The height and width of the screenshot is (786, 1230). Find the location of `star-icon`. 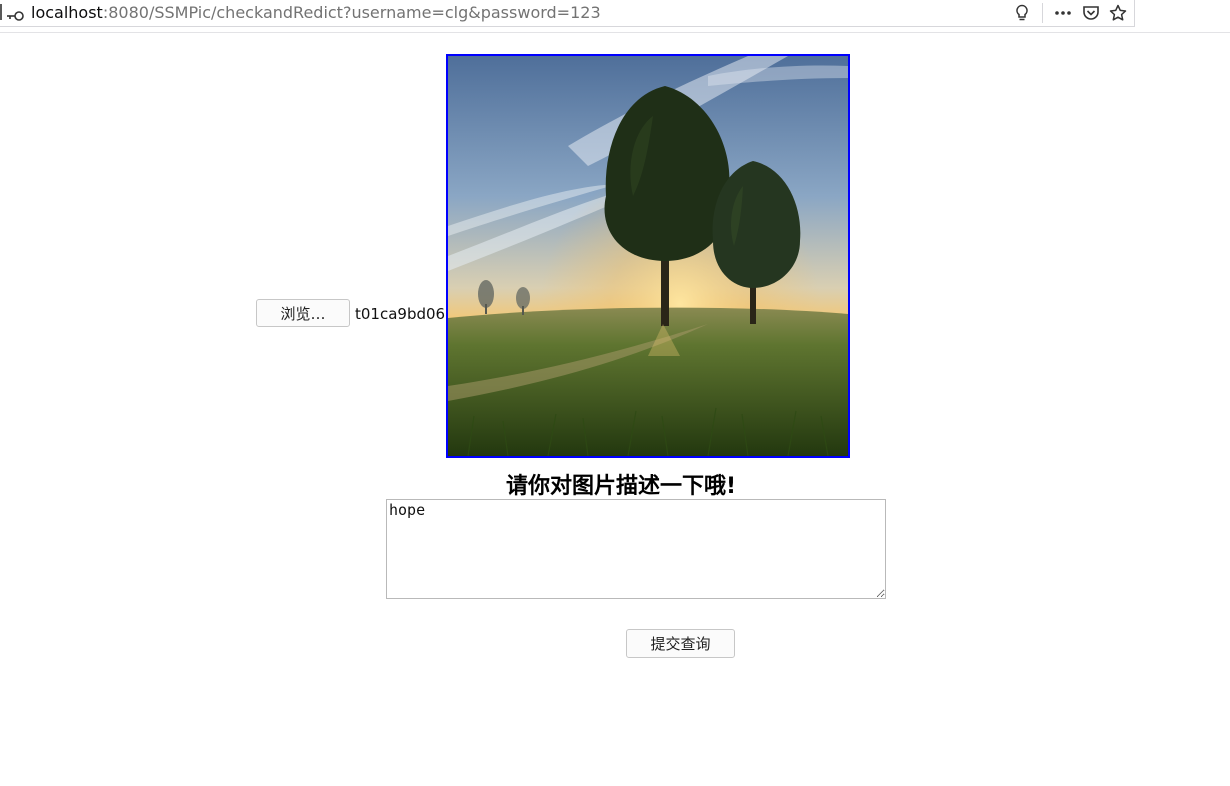

star-icon is located at coordinates (1118, 13).